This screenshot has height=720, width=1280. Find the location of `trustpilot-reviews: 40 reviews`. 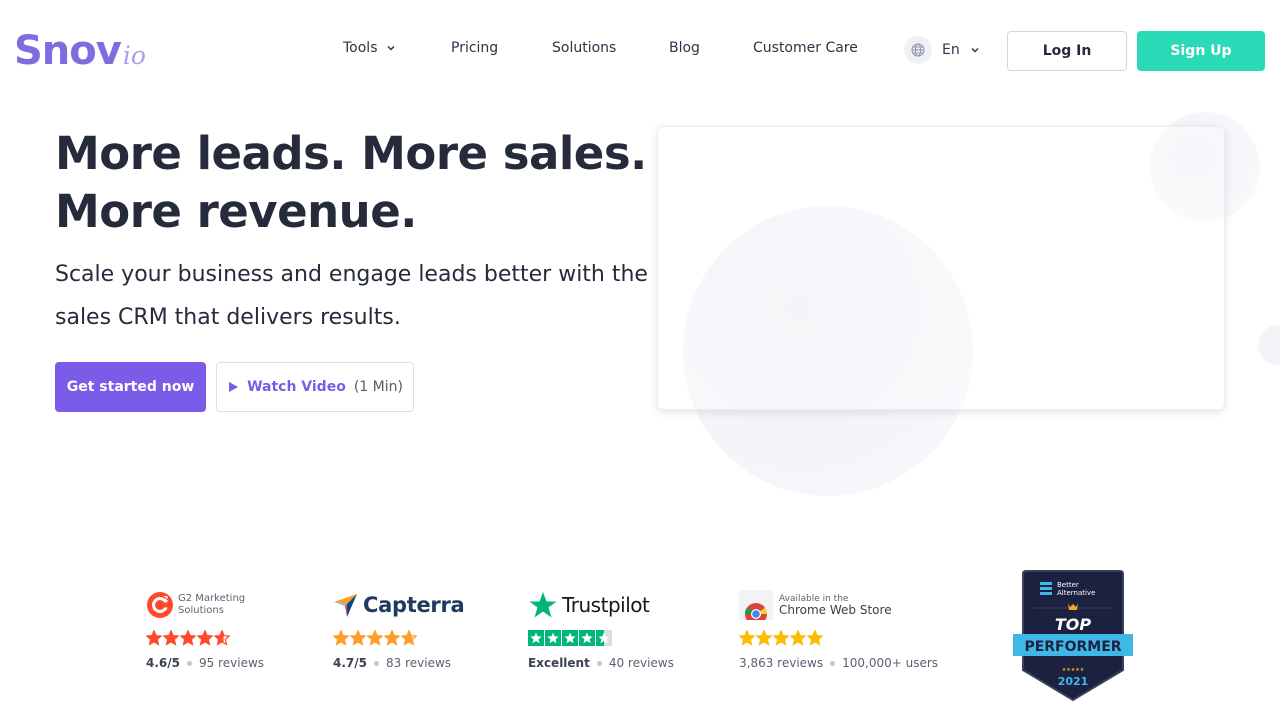

trustpilot-reviews: 40 reviews is located at coordinates (641, 663).